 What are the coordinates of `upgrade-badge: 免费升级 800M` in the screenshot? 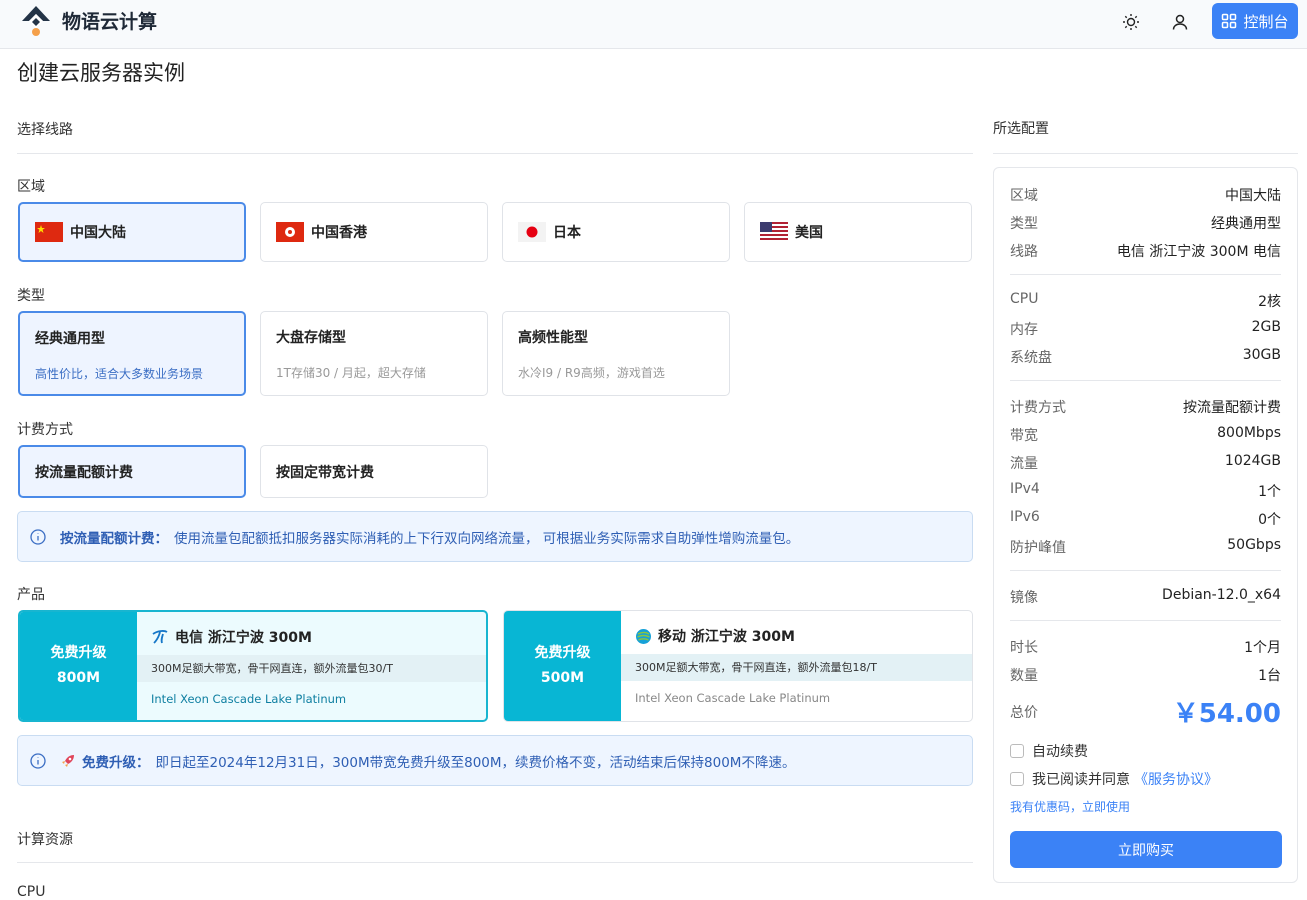 It's located at (78, 666).